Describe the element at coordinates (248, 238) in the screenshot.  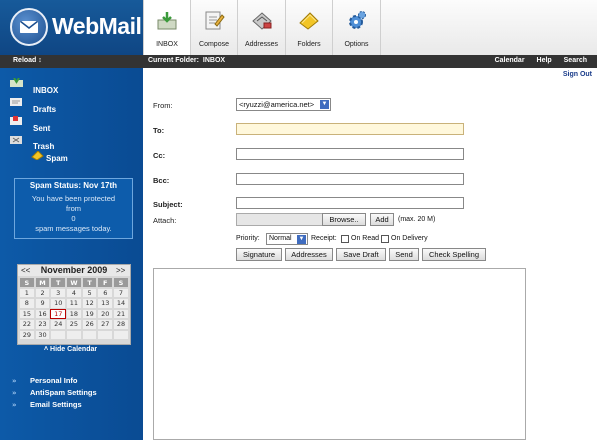
I see `priority-label: Priority:` at that location.